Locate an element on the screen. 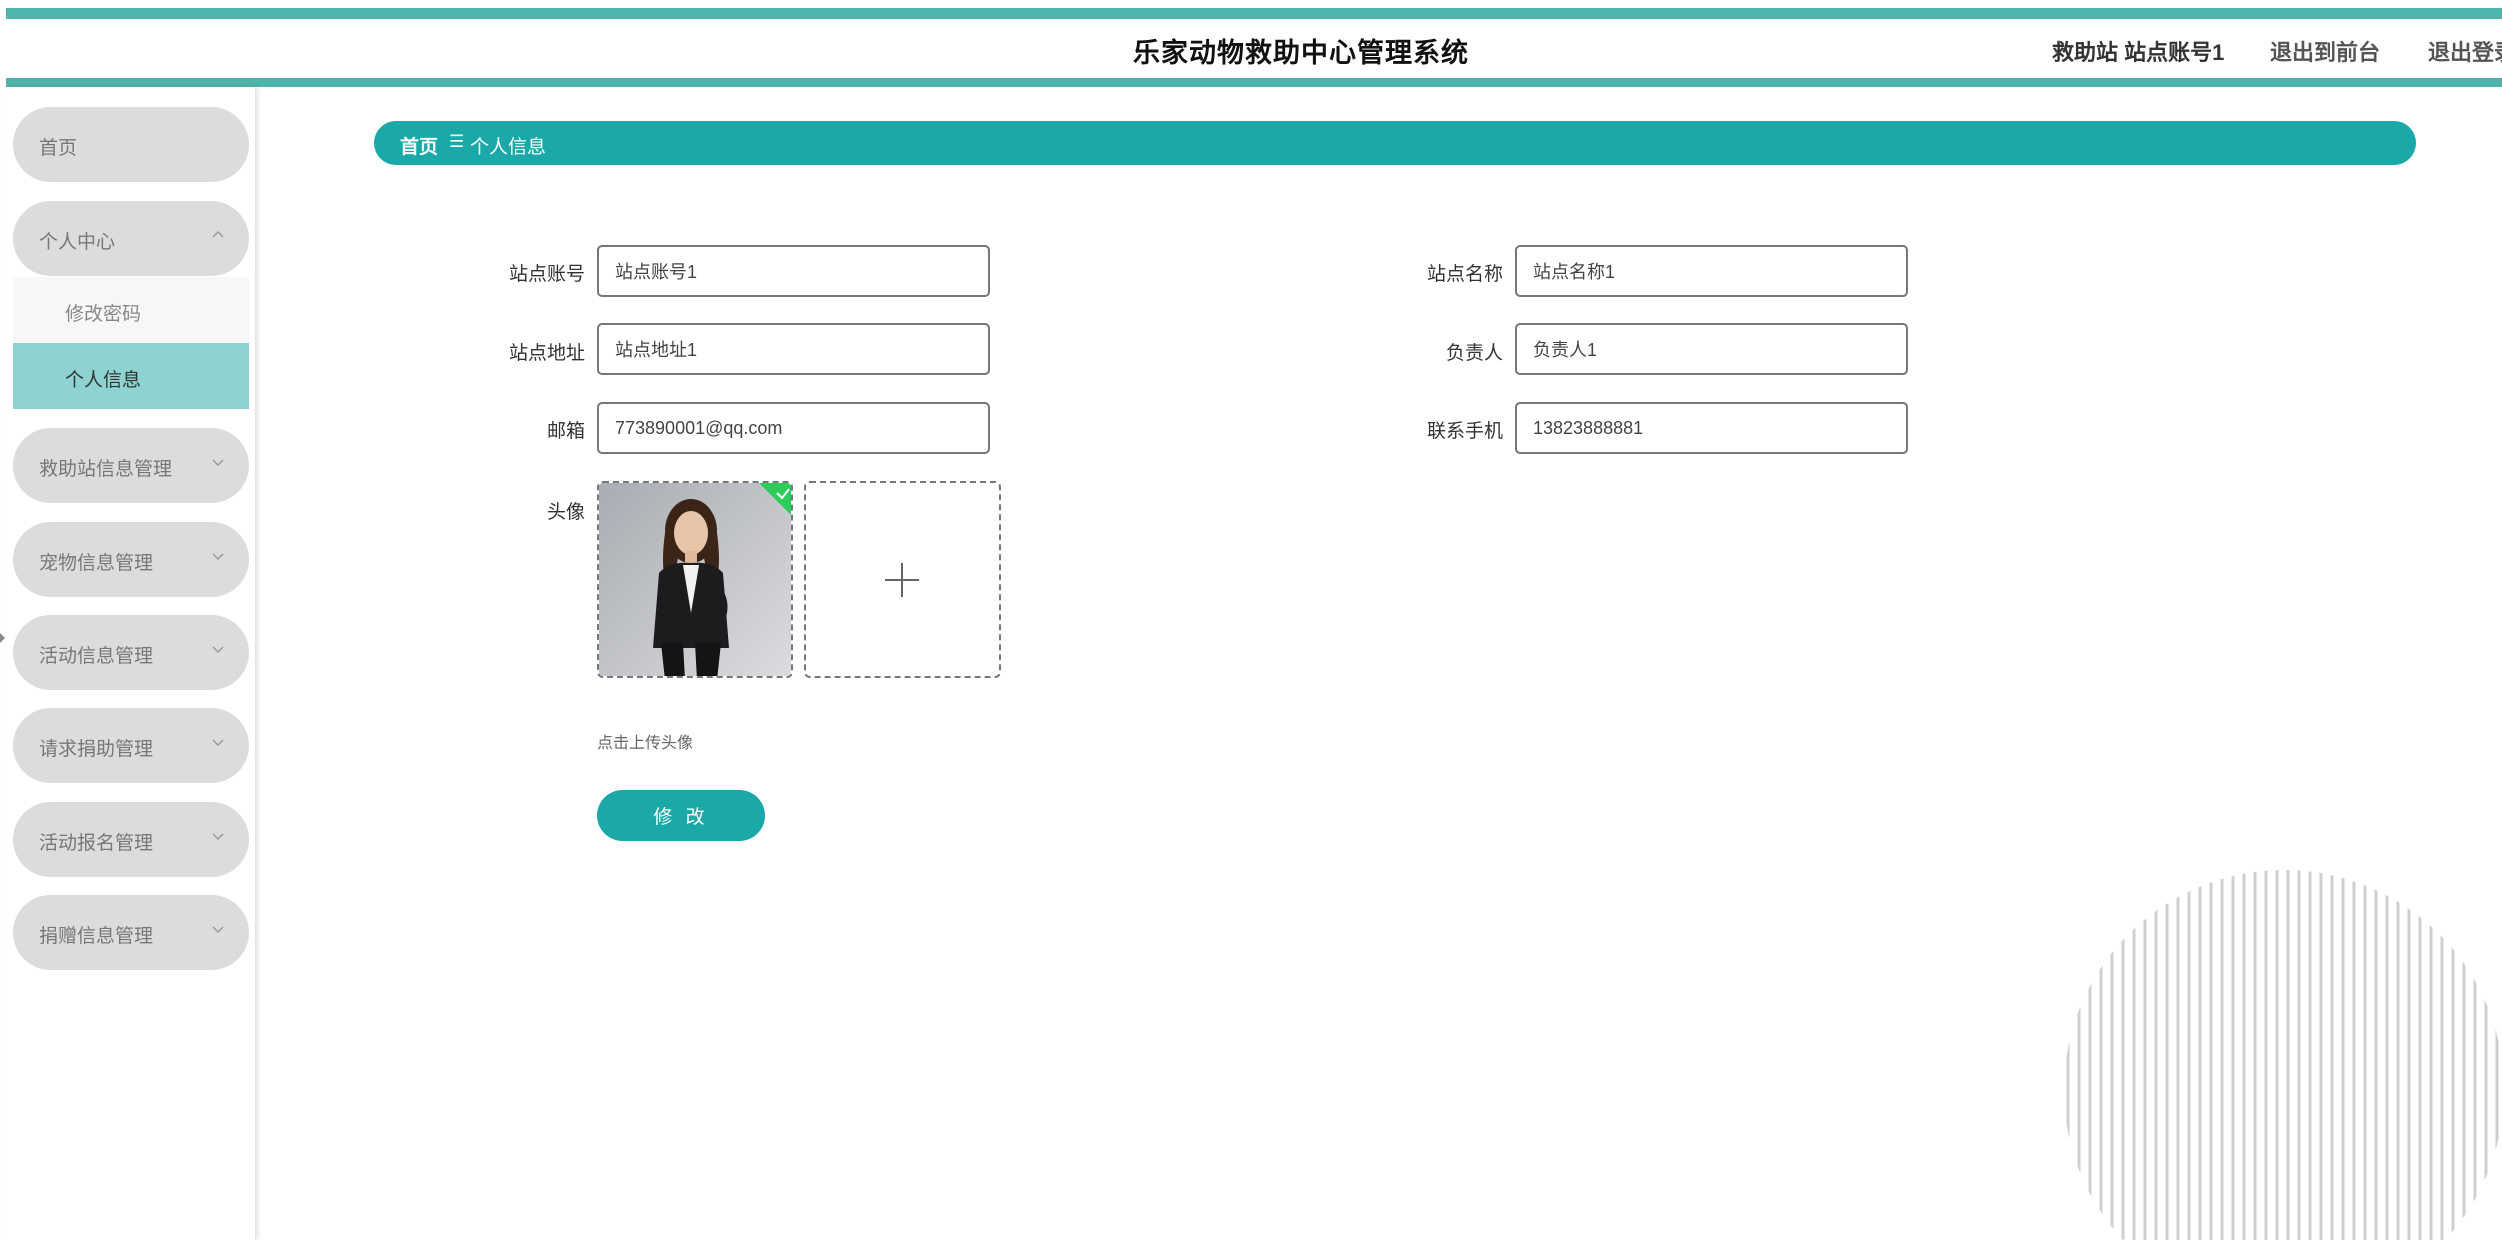 The height and width of the screenshot is (1240, 2502). sidebar-subitem-label: 修改密码 is located at coordinates (103, 314).